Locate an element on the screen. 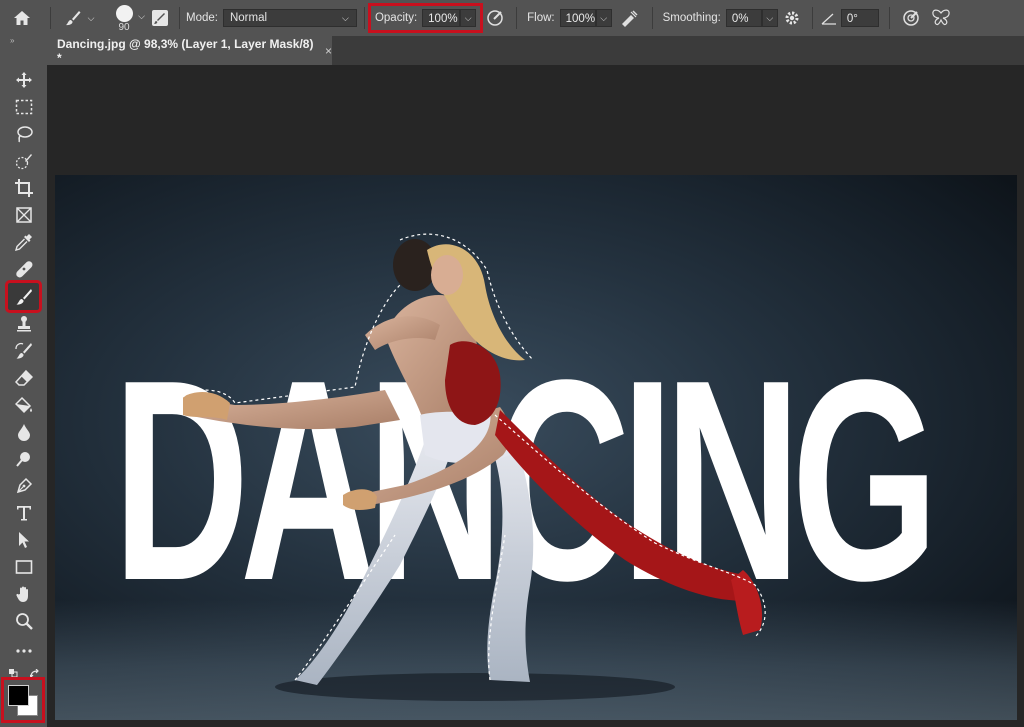 This screenshot has height=727, width=1024. stamp-icon is located at coordinates (23, 323).